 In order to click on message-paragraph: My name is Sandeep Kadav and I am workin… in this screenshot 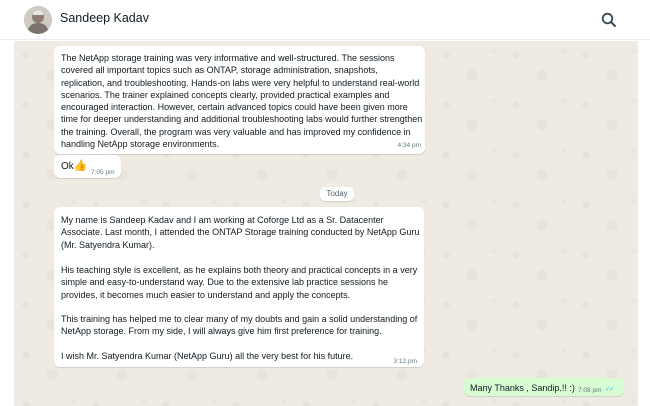, I will do `click(240, 232)`.